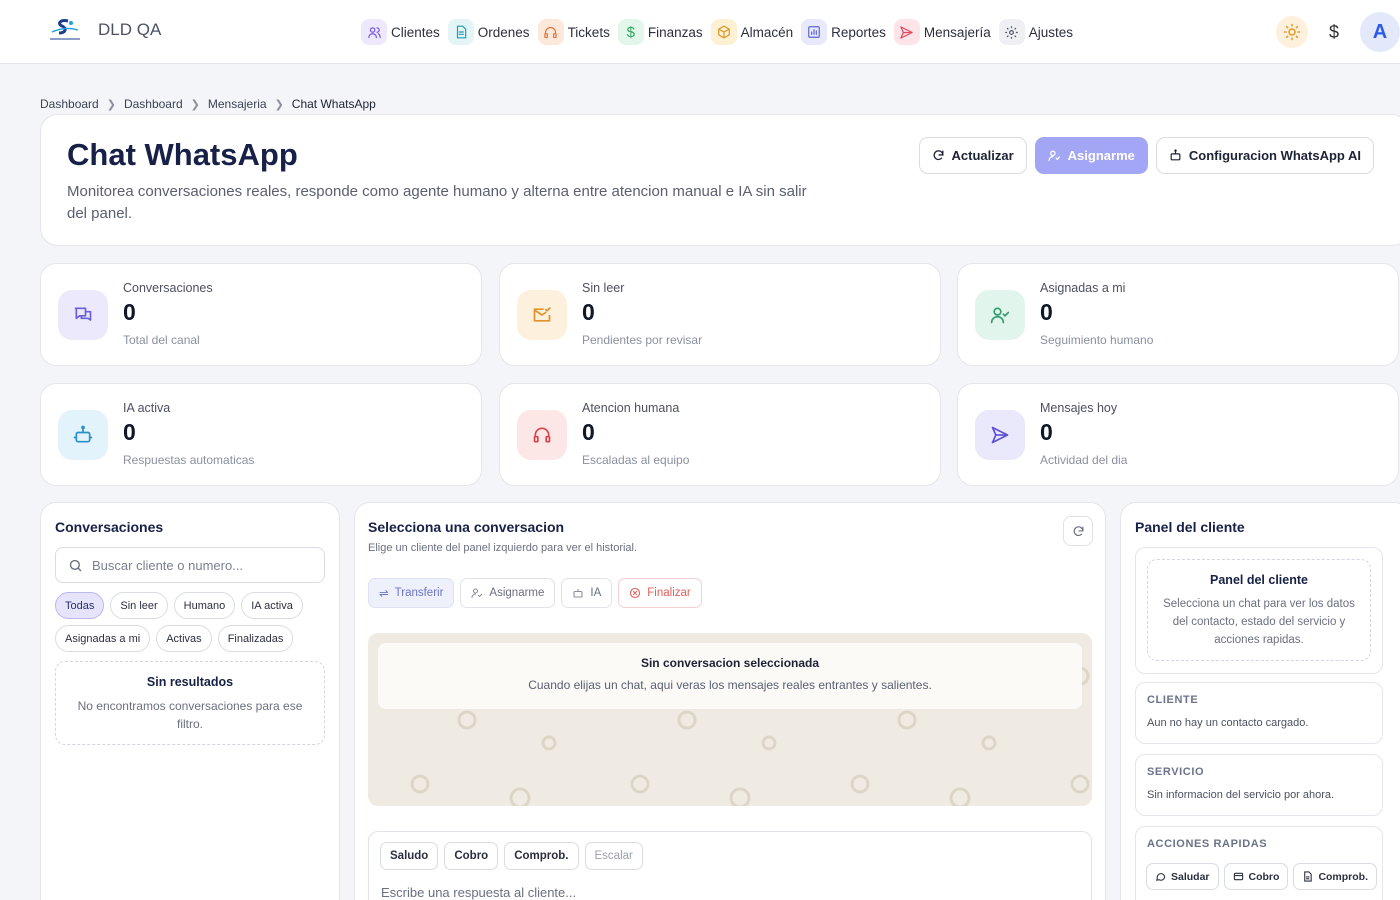 The width and height of the screenshot is (1400, 900). What do you see at coordinates (261, 434) in the screenshot?
I see `stat-card-ia-activa: IA activa 0 Respuestas automaticas` at bounding box center [261, 434].